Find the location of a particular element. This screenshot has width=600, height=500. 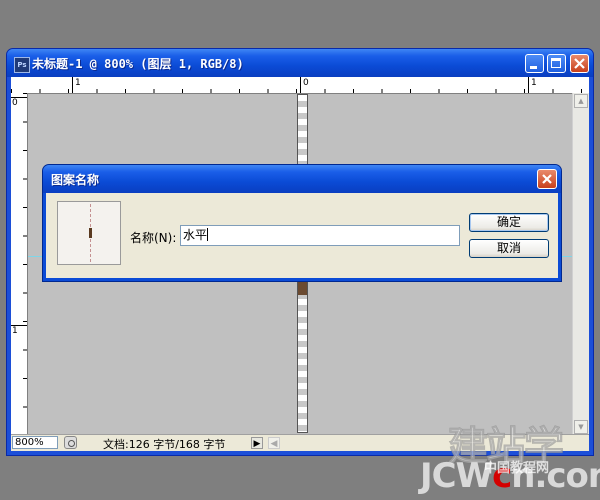

zoom-field: 800% is located at coordinates (35, 442).